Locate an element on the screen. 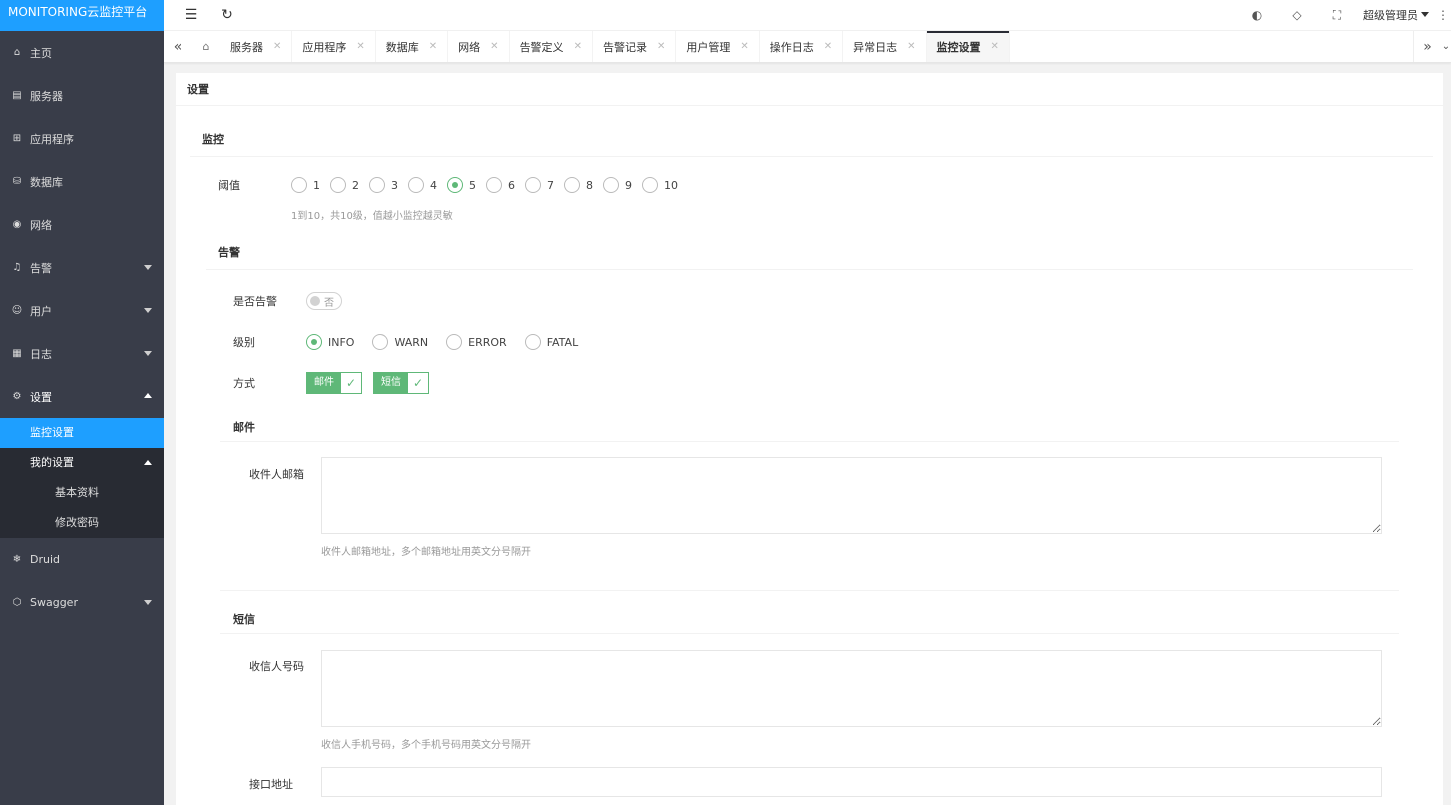 The height and width of the screenshot is (805, 1451). menu-toggle-icon: ☰ is located at coordinates (191, 15).